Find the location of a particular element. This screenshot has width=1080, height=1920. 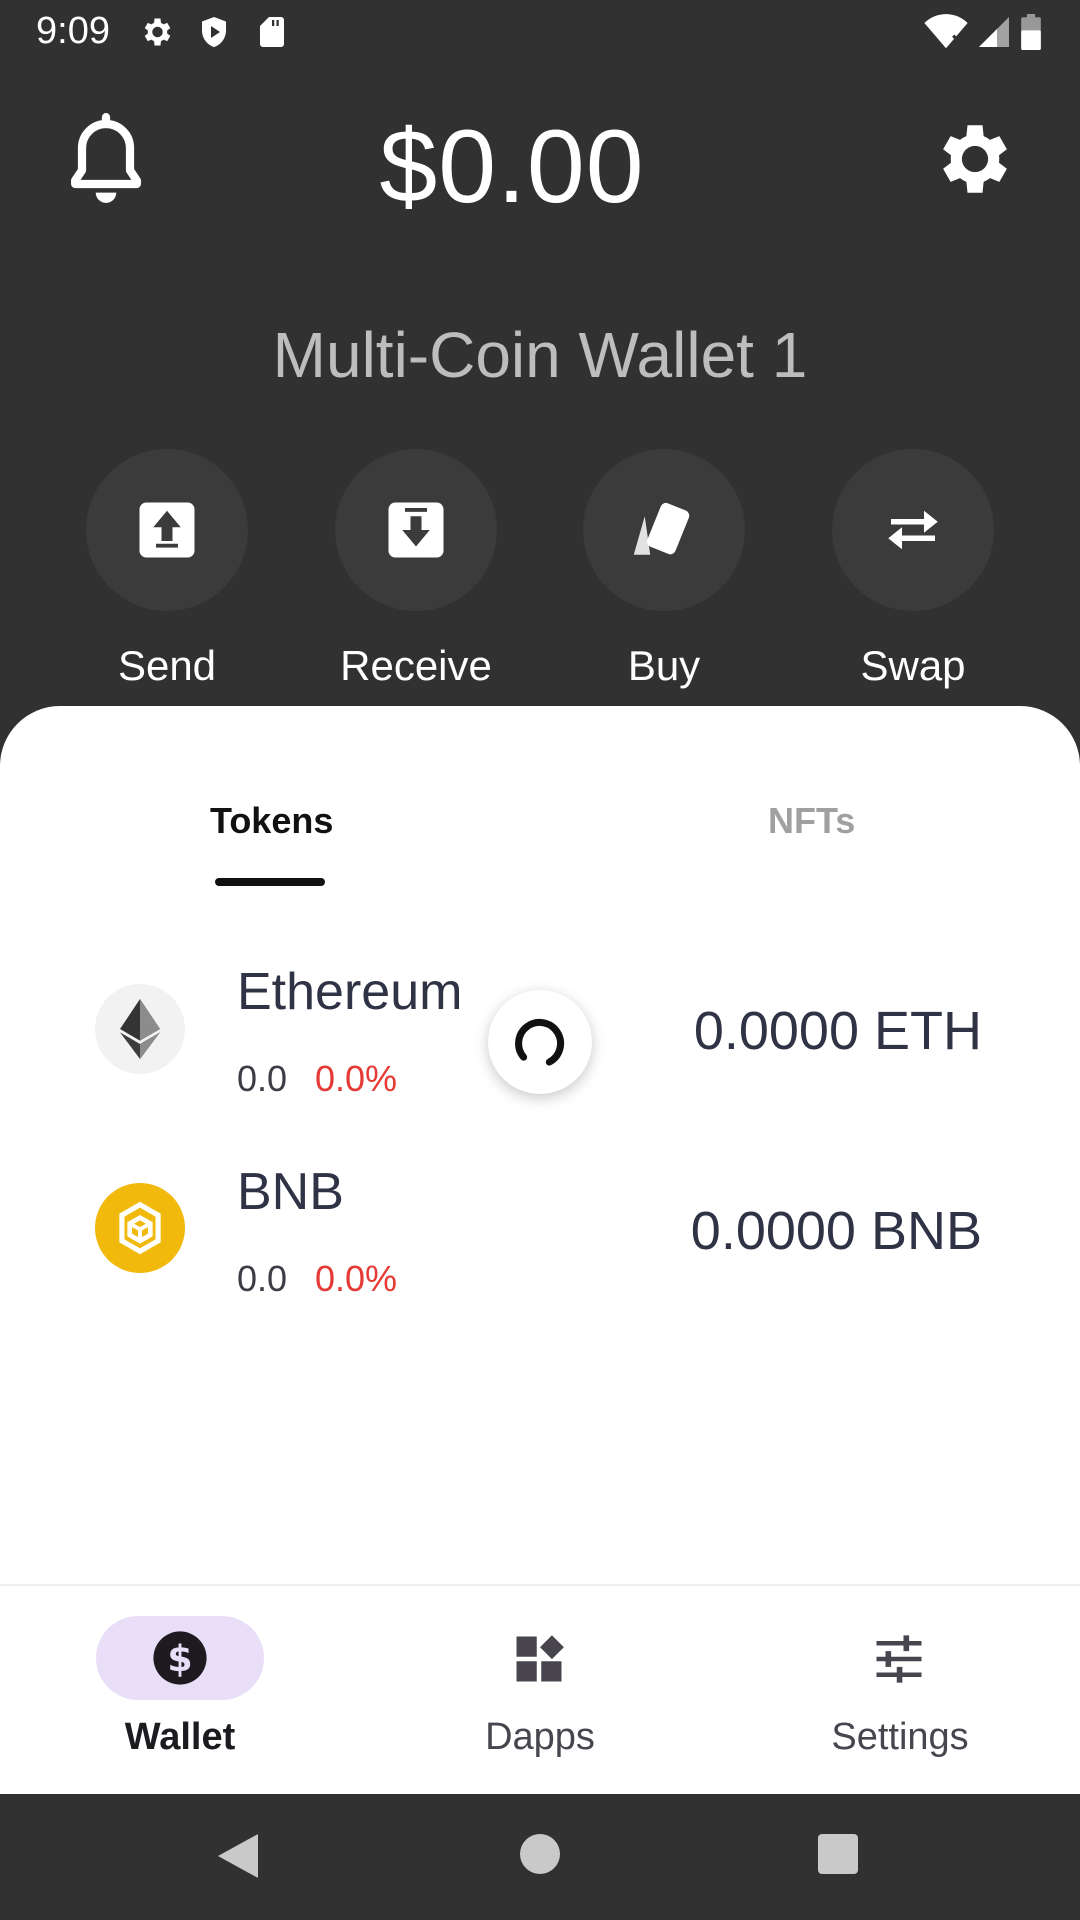

buy-button is located at coordinates (664, 530).